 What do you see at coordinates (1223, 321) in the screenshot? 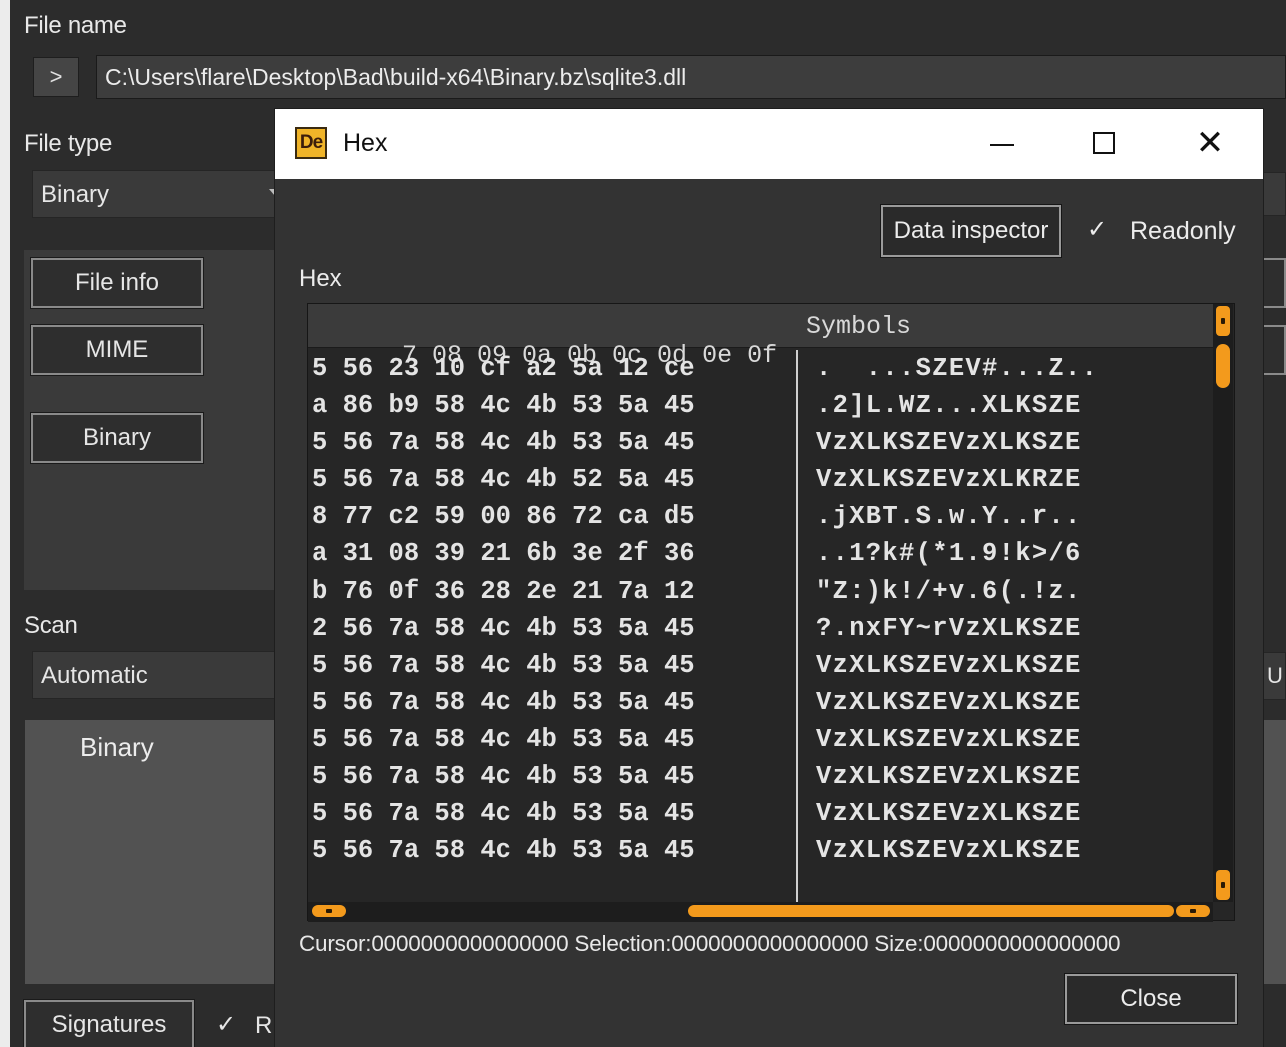
I see `scroll-up-arrow-icon` at bounding box center [1223, 321].